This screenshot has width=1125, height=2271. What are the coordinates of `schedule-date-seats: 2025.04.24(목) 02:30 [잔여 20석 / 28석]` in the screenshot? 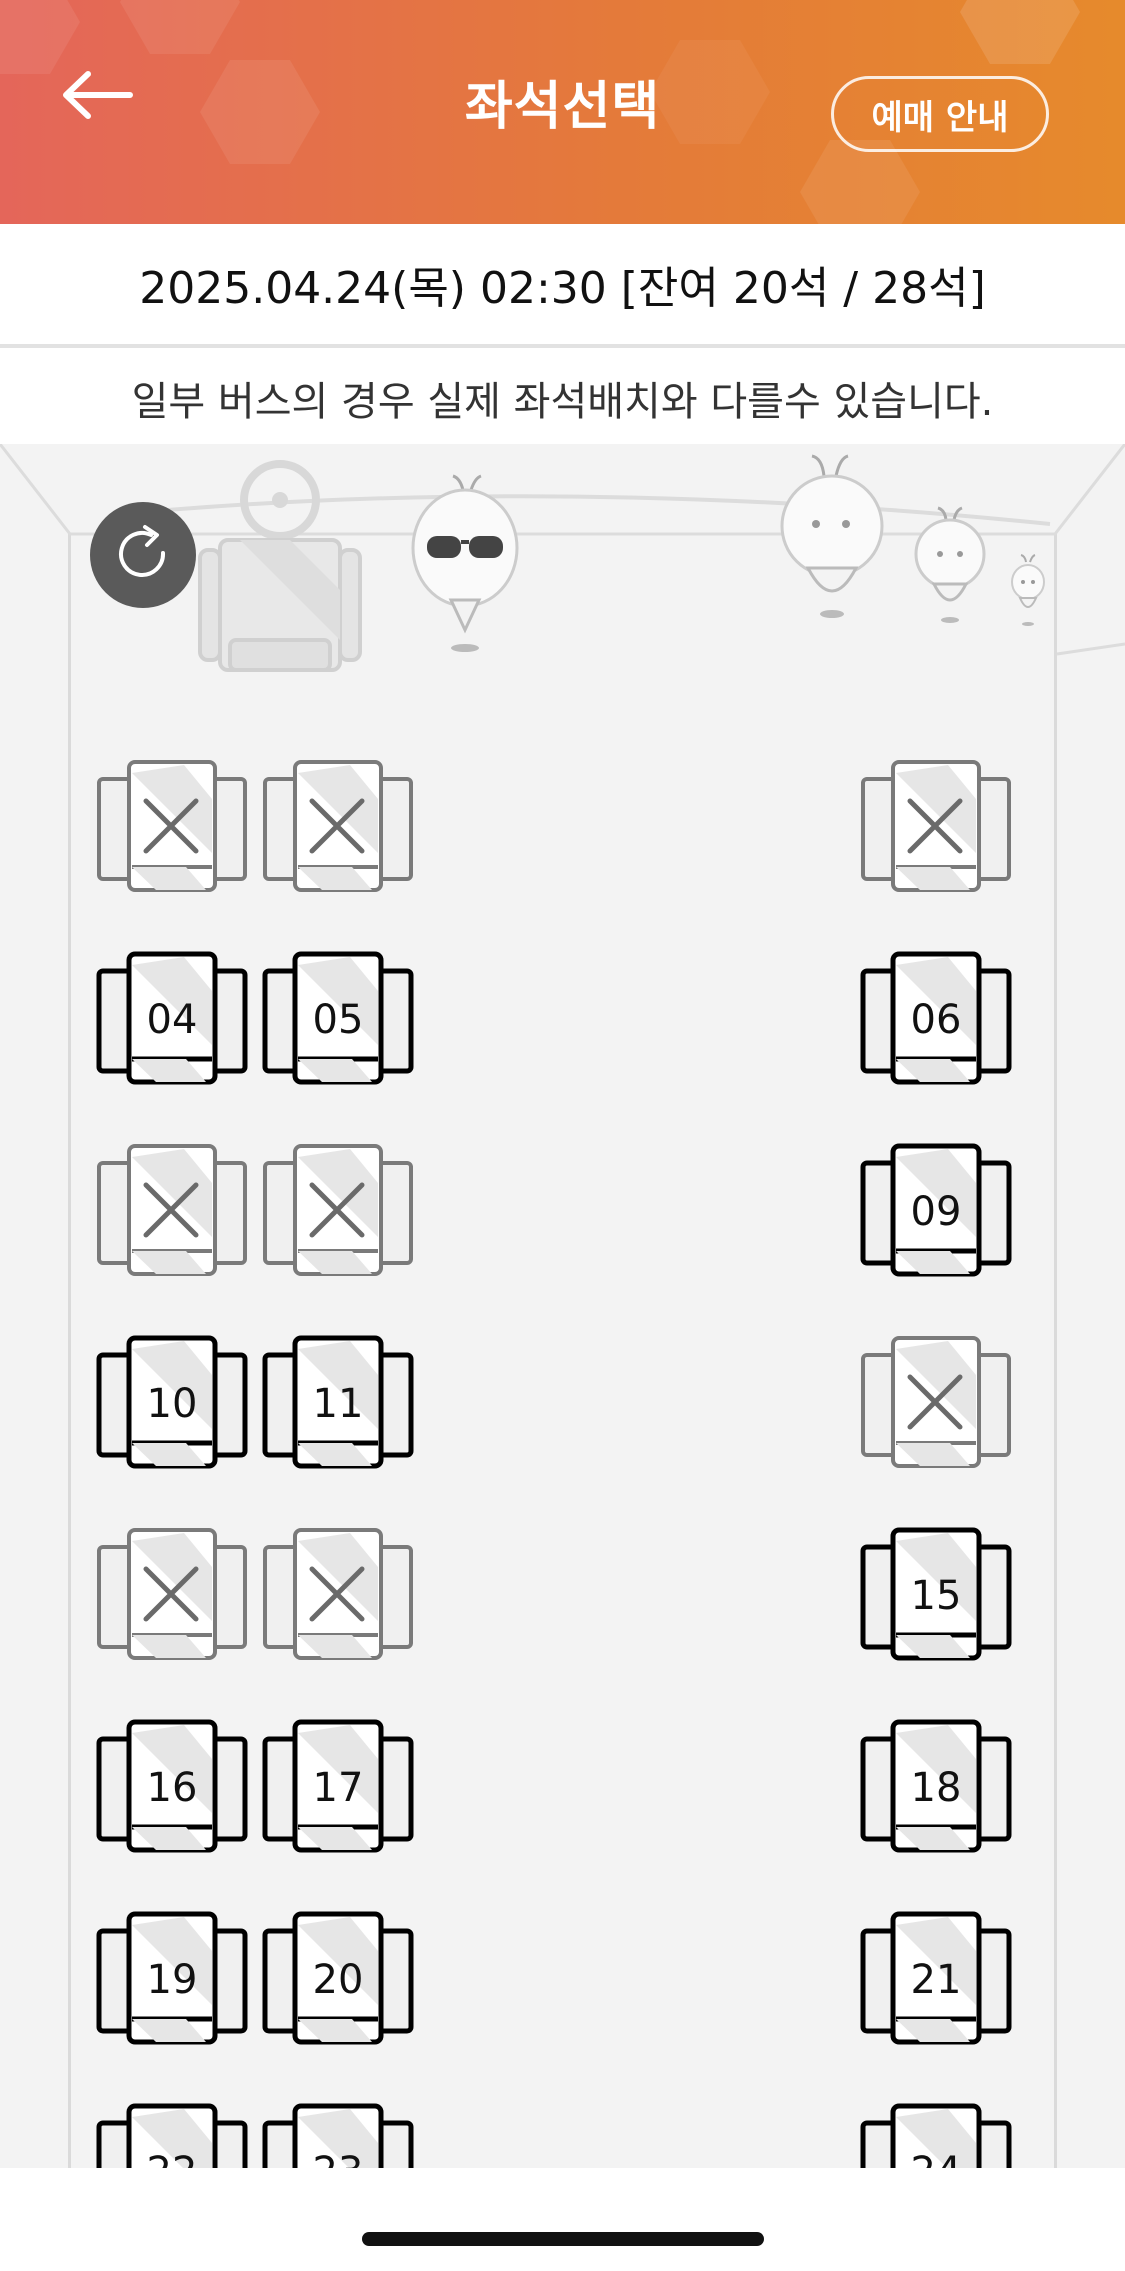 It's located at (562, 288).